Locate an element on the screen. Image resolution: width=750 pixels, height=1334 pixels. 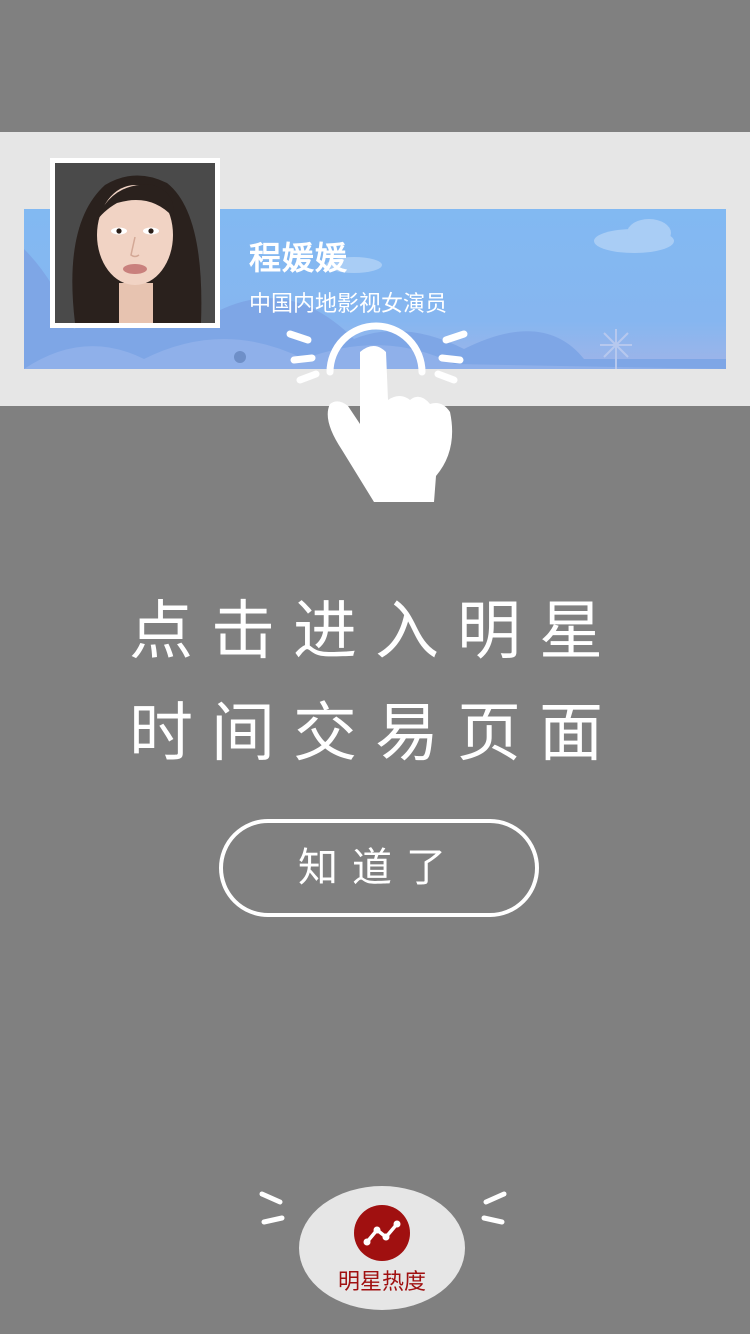
avatar-portrait is located at coordinates (135, 243).